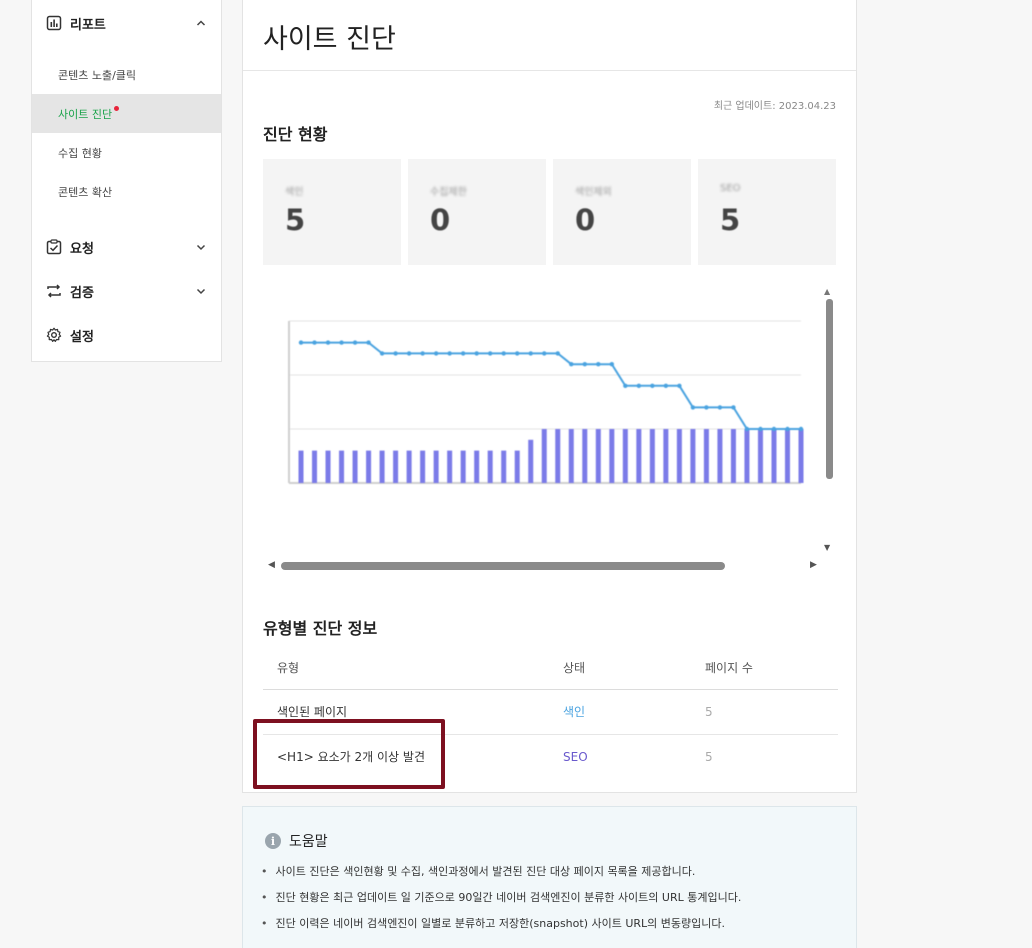 The image size is (1032, 948). What do you see at coordinates (271, 565) in the screenshot?
I see `scroll-left-arrow-icon: ◀` at bounding box center [271, 565].